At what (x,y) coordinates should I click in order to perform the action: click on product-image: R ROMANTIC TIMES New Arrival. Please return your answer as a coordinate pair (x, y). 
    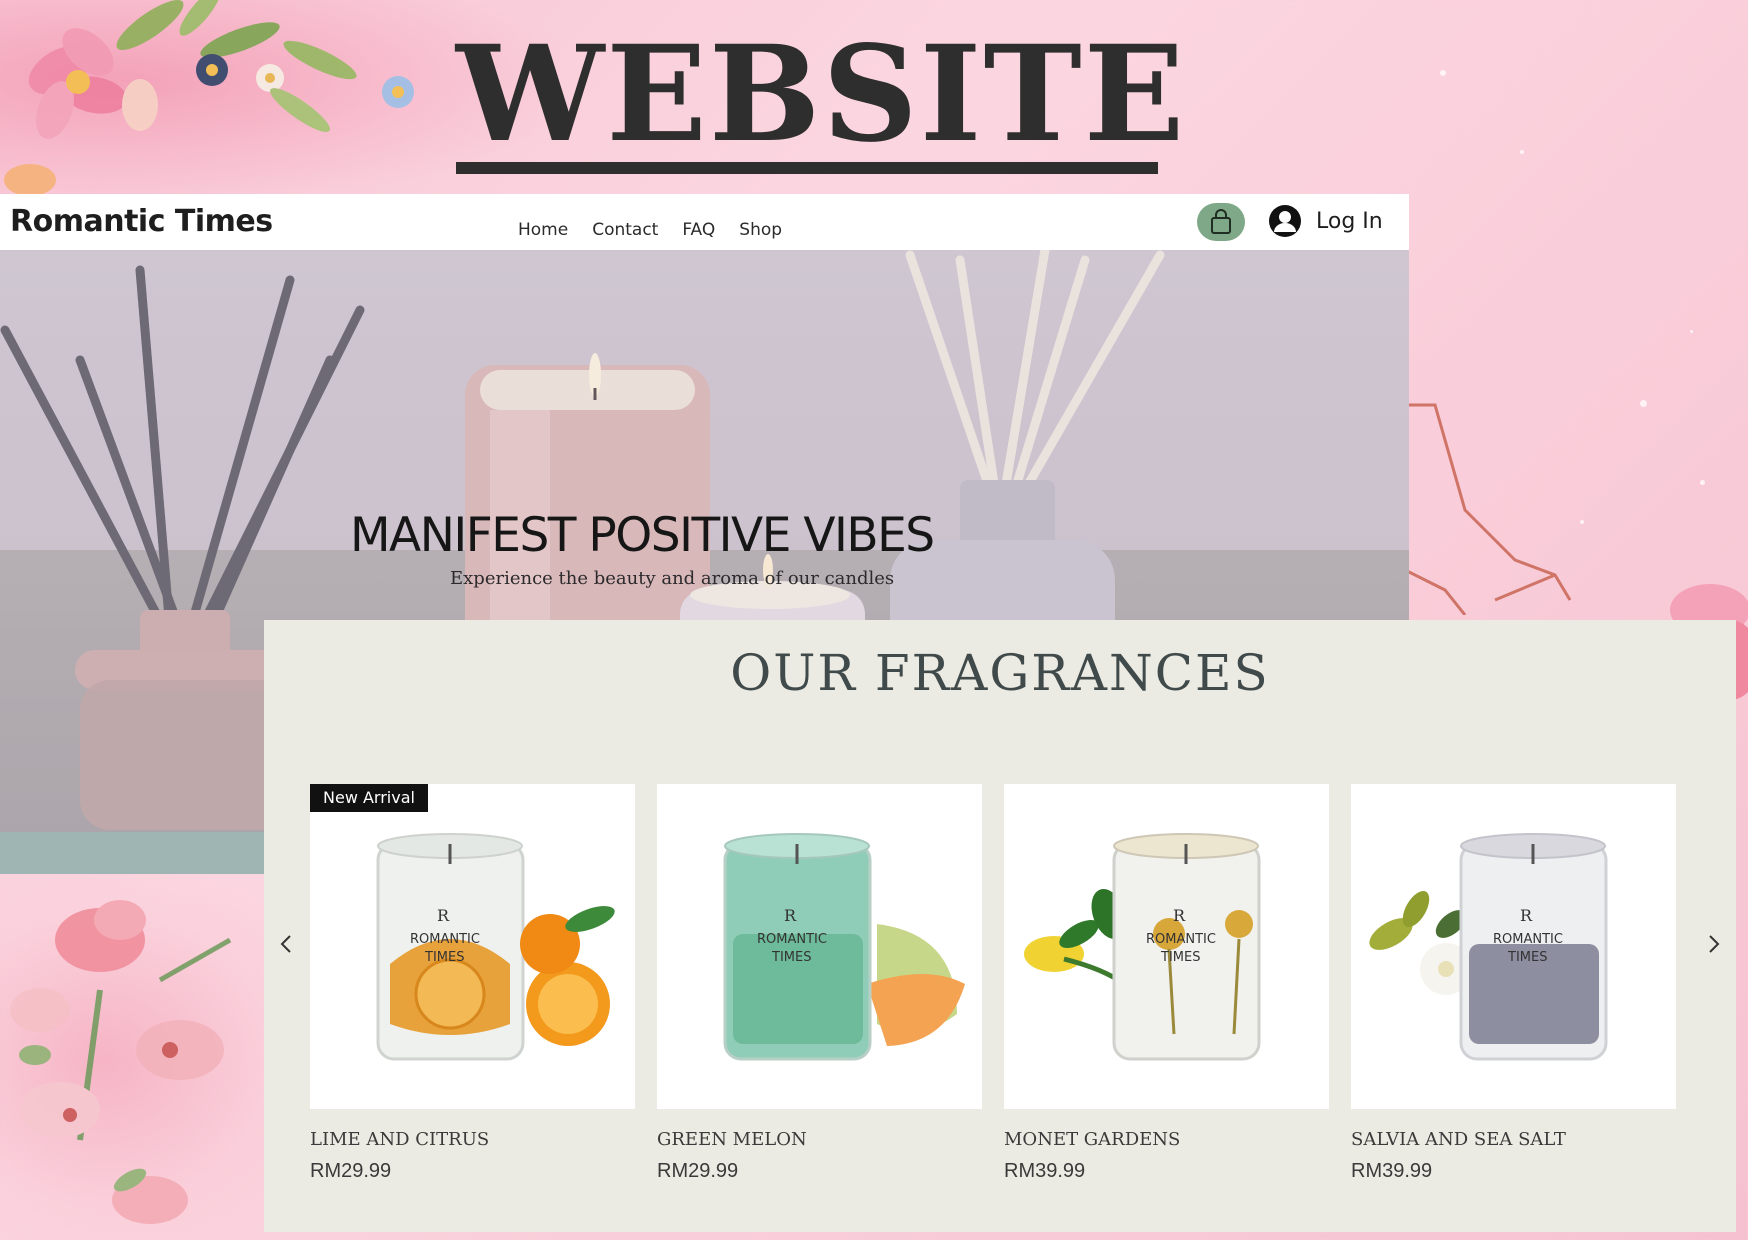
    Looking at the image, I should click on (472, 946).